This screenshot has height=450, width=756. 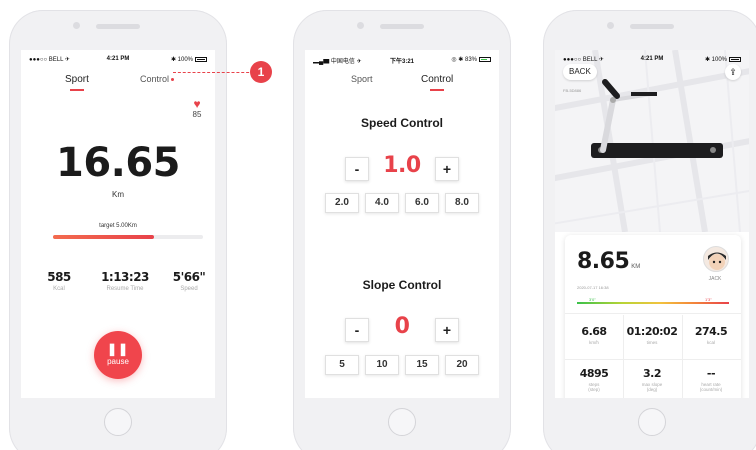 I want to click on stat-value: 274.5, so click(x=711, y=331).